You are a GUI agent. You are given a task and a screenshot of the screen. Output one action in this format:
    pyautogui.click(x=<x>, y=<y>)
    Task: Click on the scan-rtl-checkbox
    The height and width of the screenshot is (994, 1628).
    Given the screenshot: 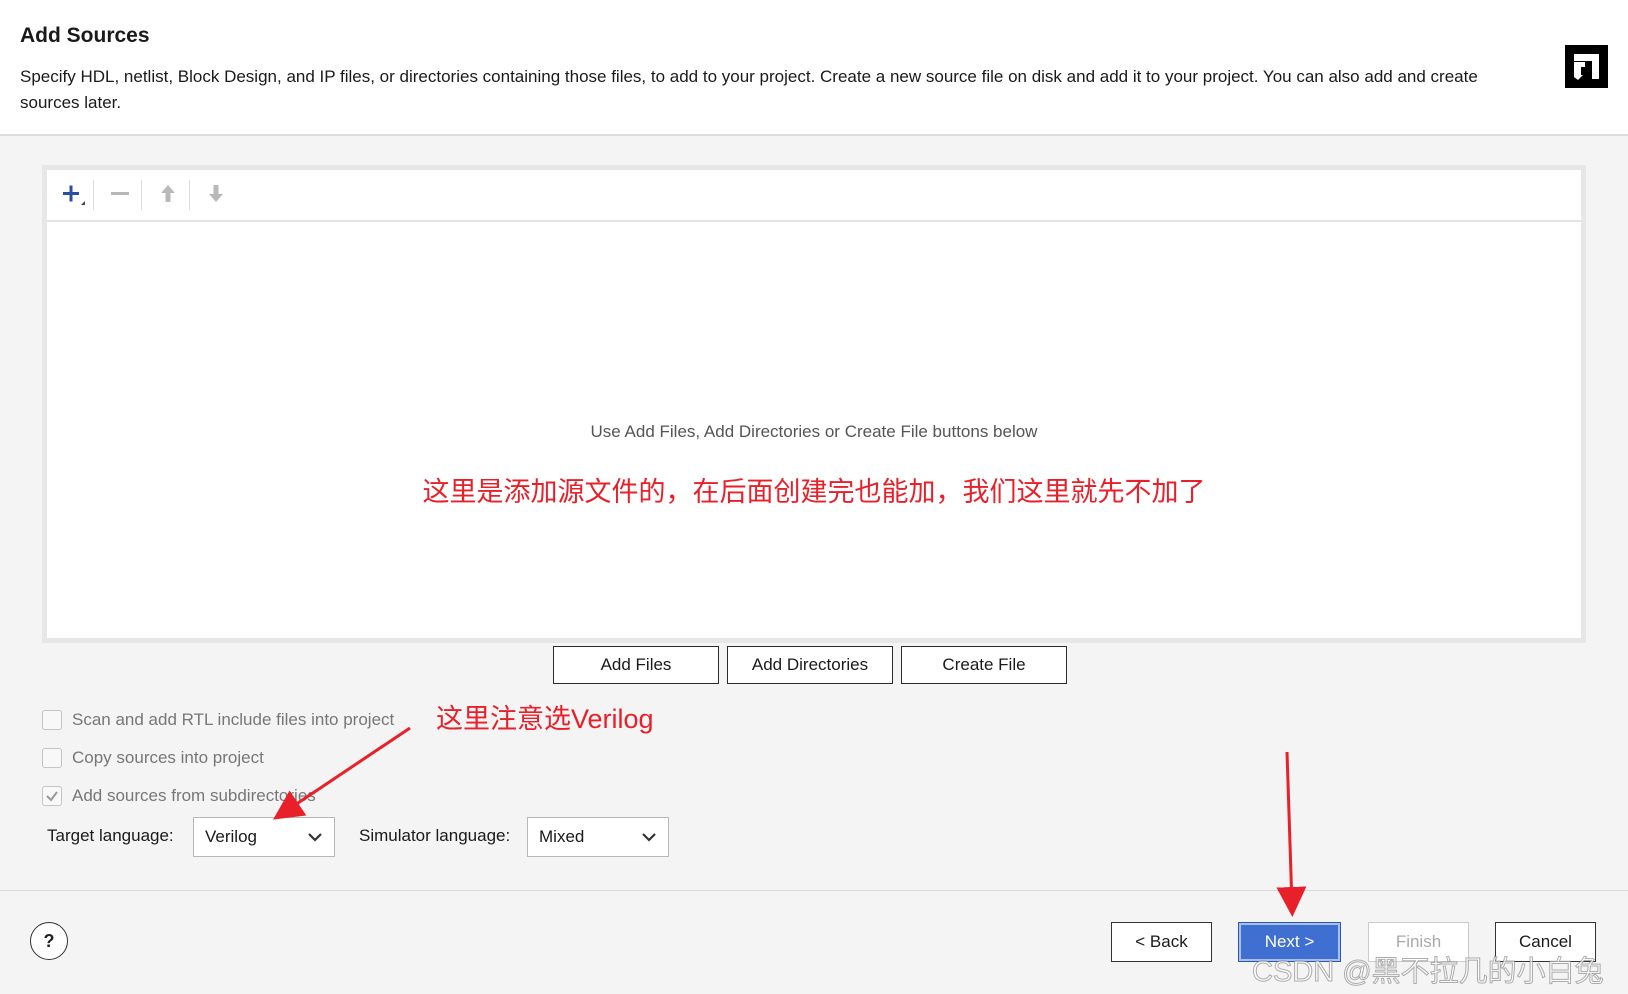 What is the action you would take?
    pyautogui.click(x=52, y=720)
    